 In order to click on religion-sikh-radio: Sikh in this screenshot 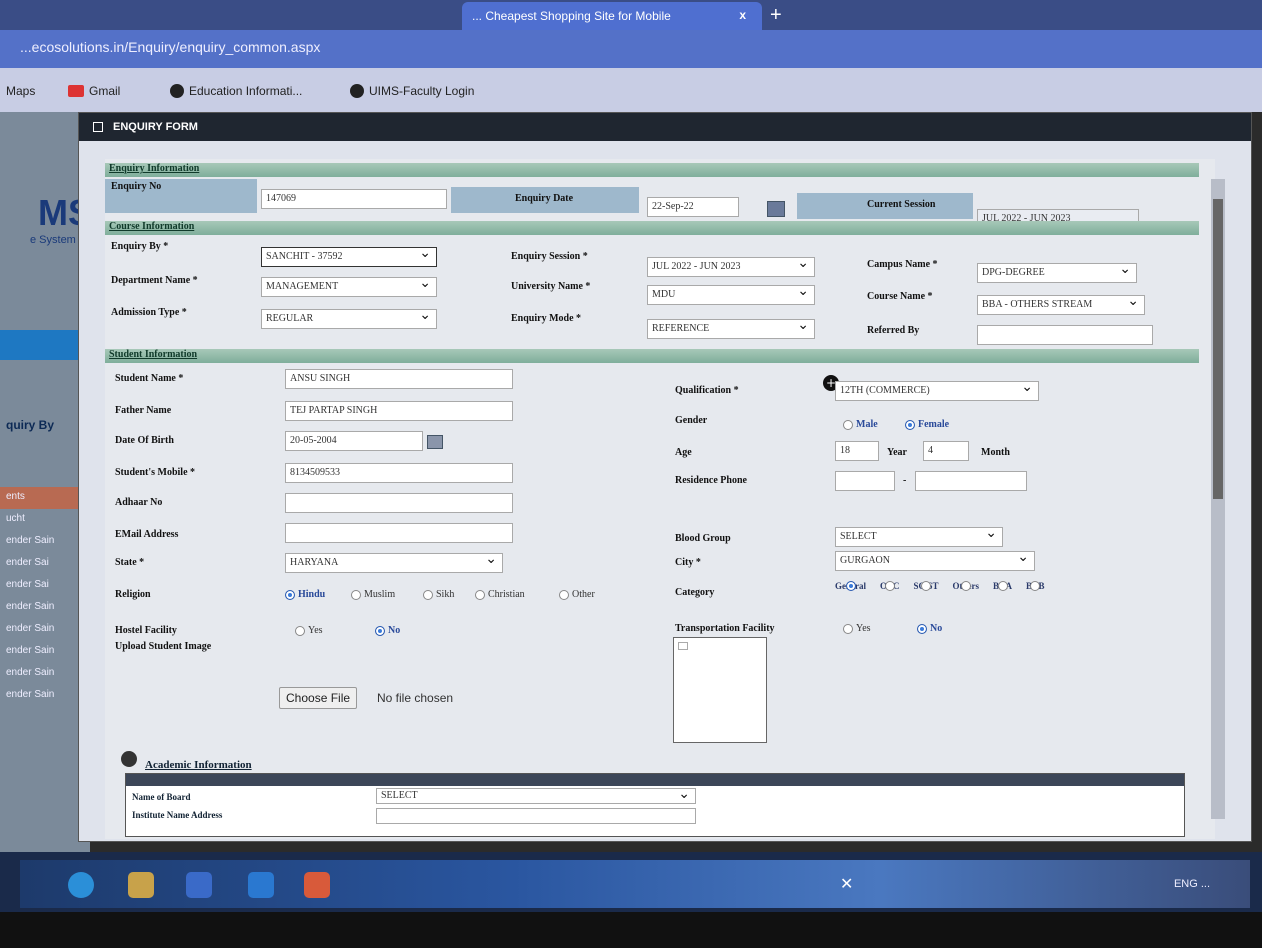, I will do `click(438, 594)`.